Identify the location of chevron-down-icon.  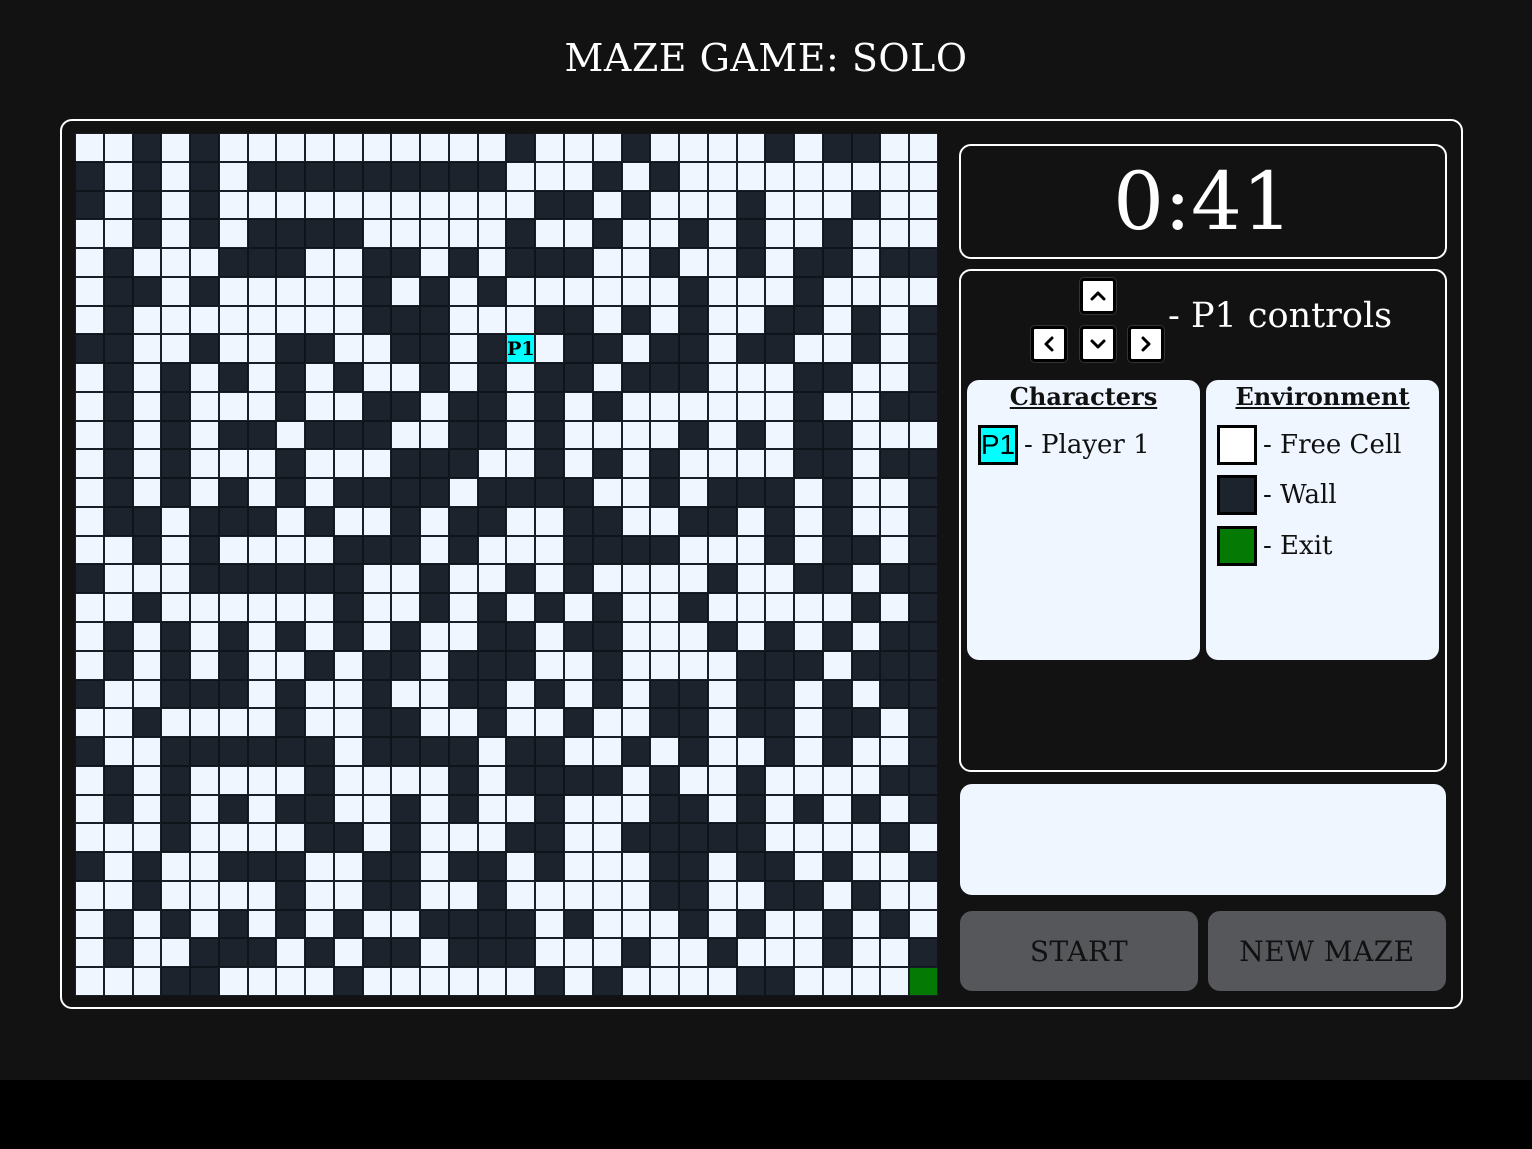
(1098, 344).